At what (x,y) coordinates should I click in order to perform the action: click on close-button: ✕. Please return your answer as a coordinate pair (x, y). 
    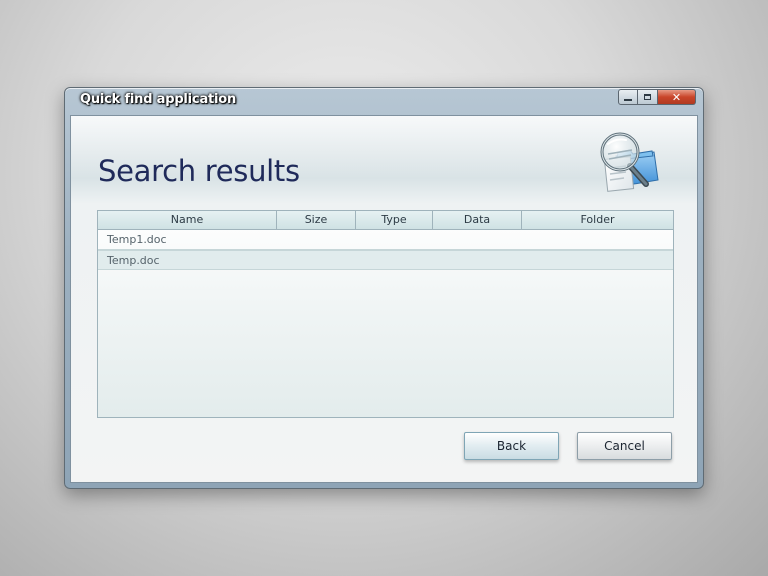
    Looking at the image, I should click on (677, 97).